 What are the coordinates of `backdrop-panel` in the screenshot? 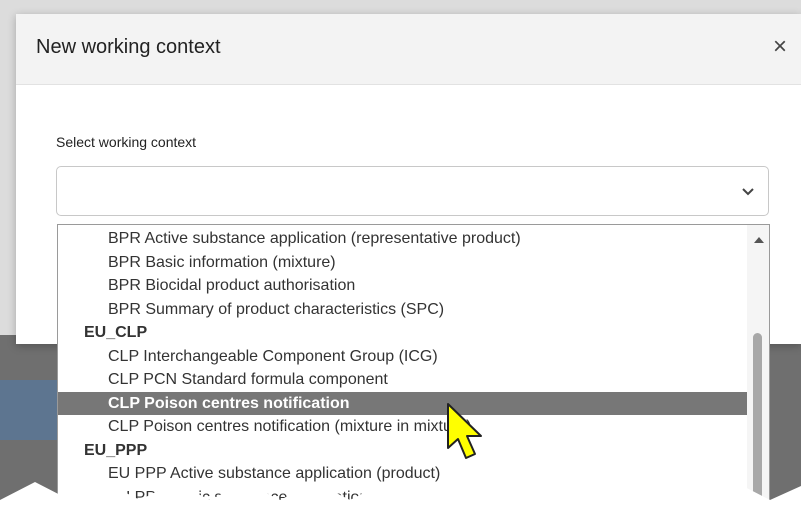 It's located at (30, 410).